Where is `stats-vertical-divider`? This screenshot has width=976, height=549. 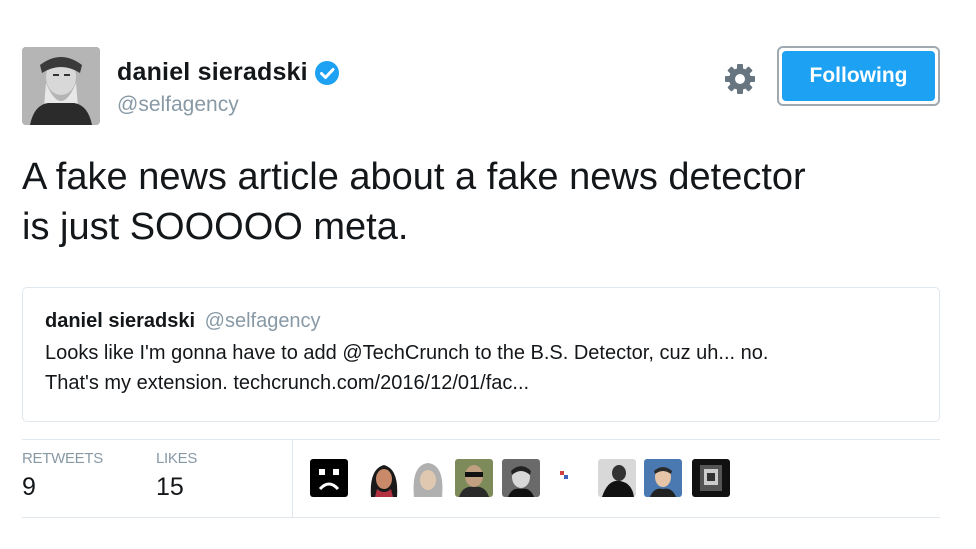 stats-vertical-divider is located at coordinates (292, 478).